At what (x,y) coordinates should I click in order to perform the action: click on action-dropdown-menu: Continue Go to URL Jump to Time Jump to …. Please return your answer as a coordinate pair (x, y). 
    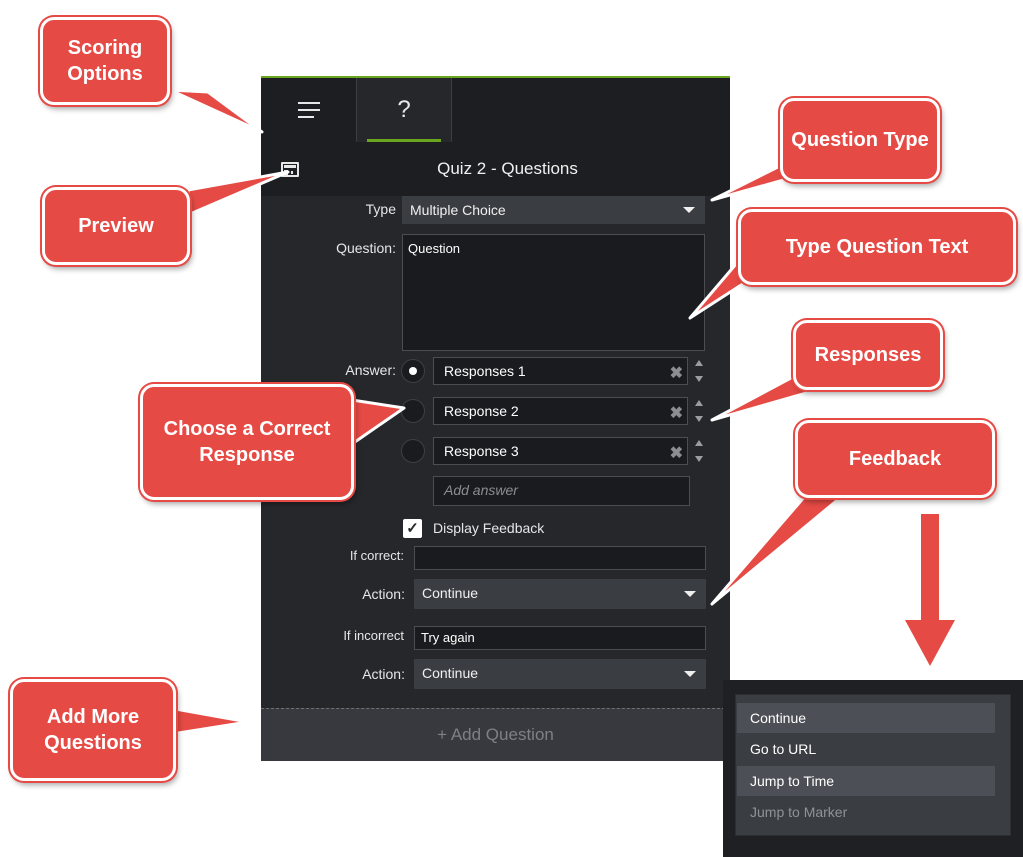
    Looking at the image, I should click on (873, 768).